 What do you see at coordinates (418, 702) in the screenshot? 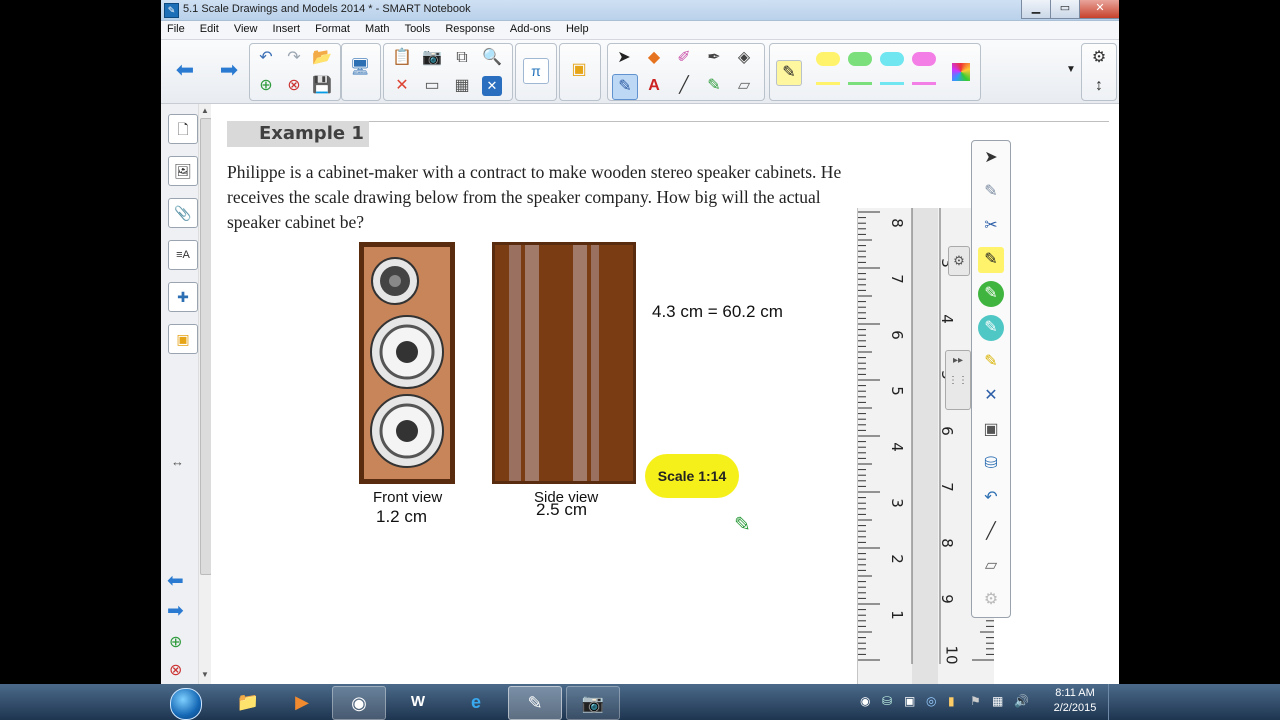
I see `taskbar-word-icon: W` at bounding box center [418, 702].